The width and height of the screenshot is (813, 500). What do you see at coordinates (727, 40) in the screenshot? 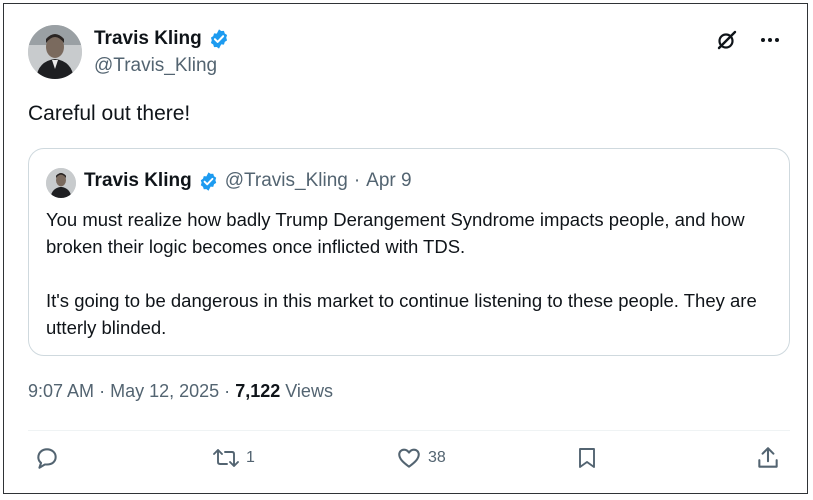
I see `grok-icon` at bounding box center [727, 40].